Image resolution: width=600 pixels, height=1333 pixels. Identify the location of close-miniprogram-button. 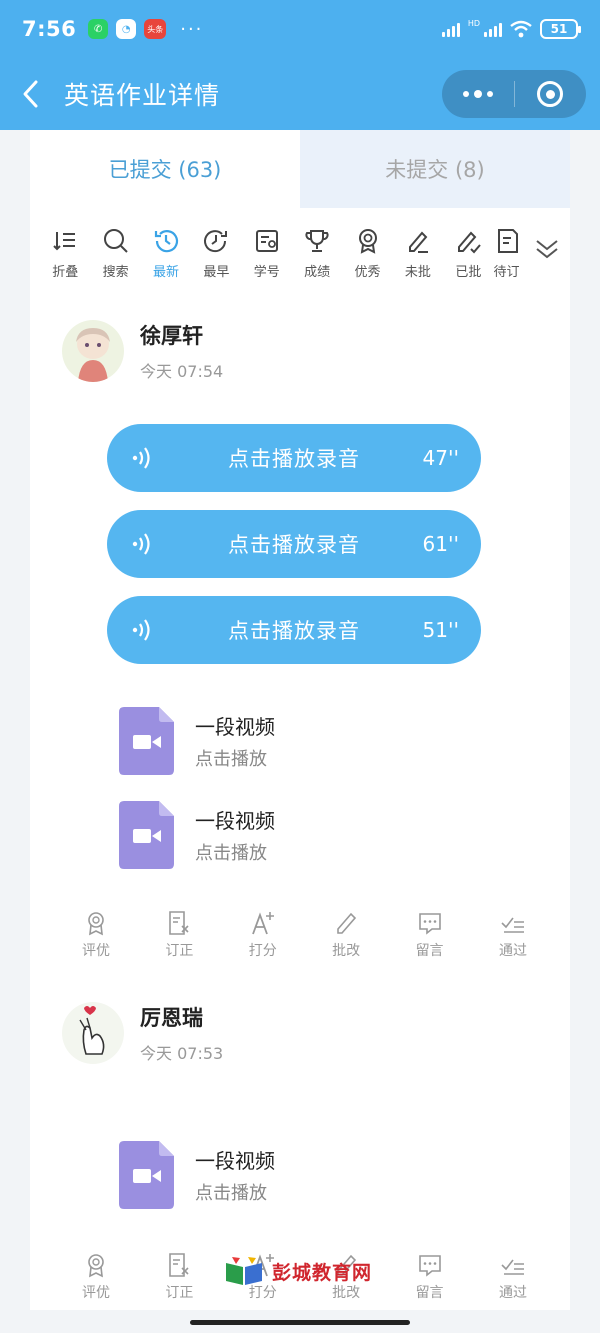
(551, 94).